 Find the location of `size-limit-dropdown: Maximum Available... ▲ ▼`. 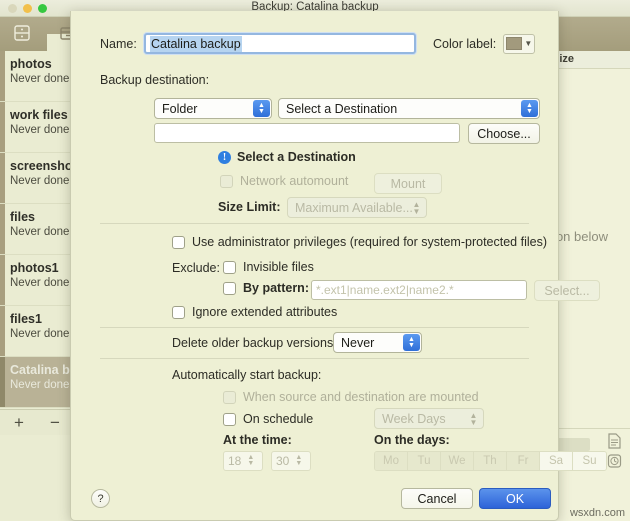

size-limit-dropdown: Maximum Available... ▲ ▼ is located at coordinates (357, 207).